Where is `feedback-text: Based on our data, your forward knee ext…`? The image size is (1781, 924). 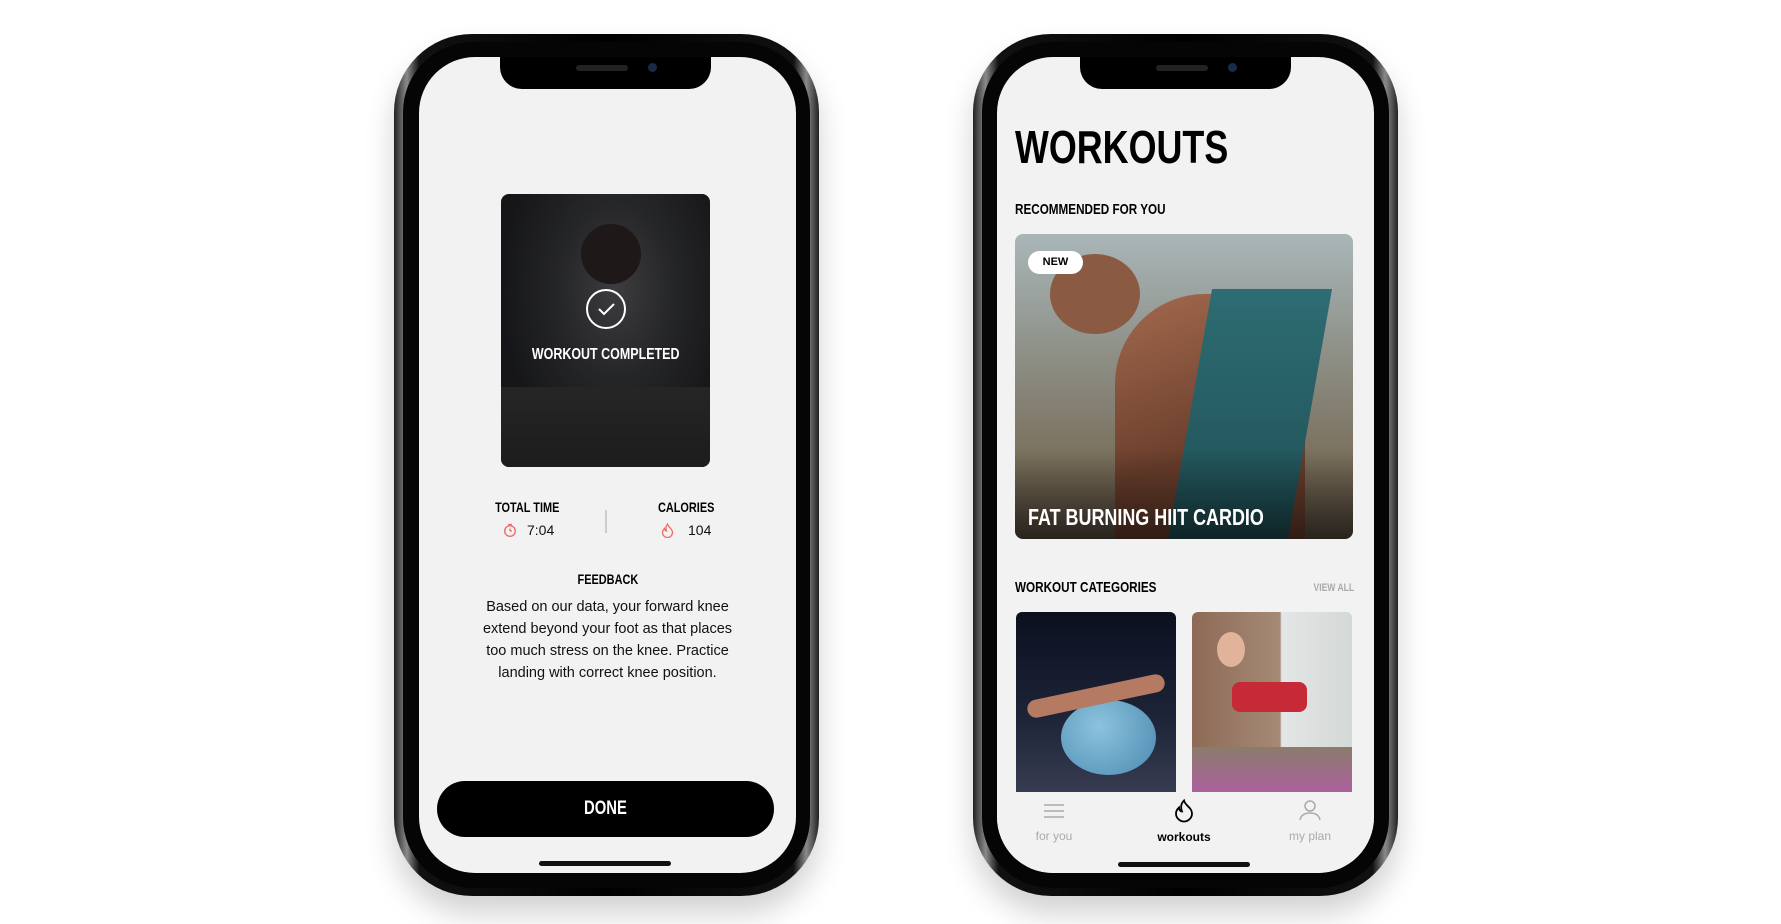 feedback-text: Based on our data, your forward knee ext… is located at coordinates (607, 640).